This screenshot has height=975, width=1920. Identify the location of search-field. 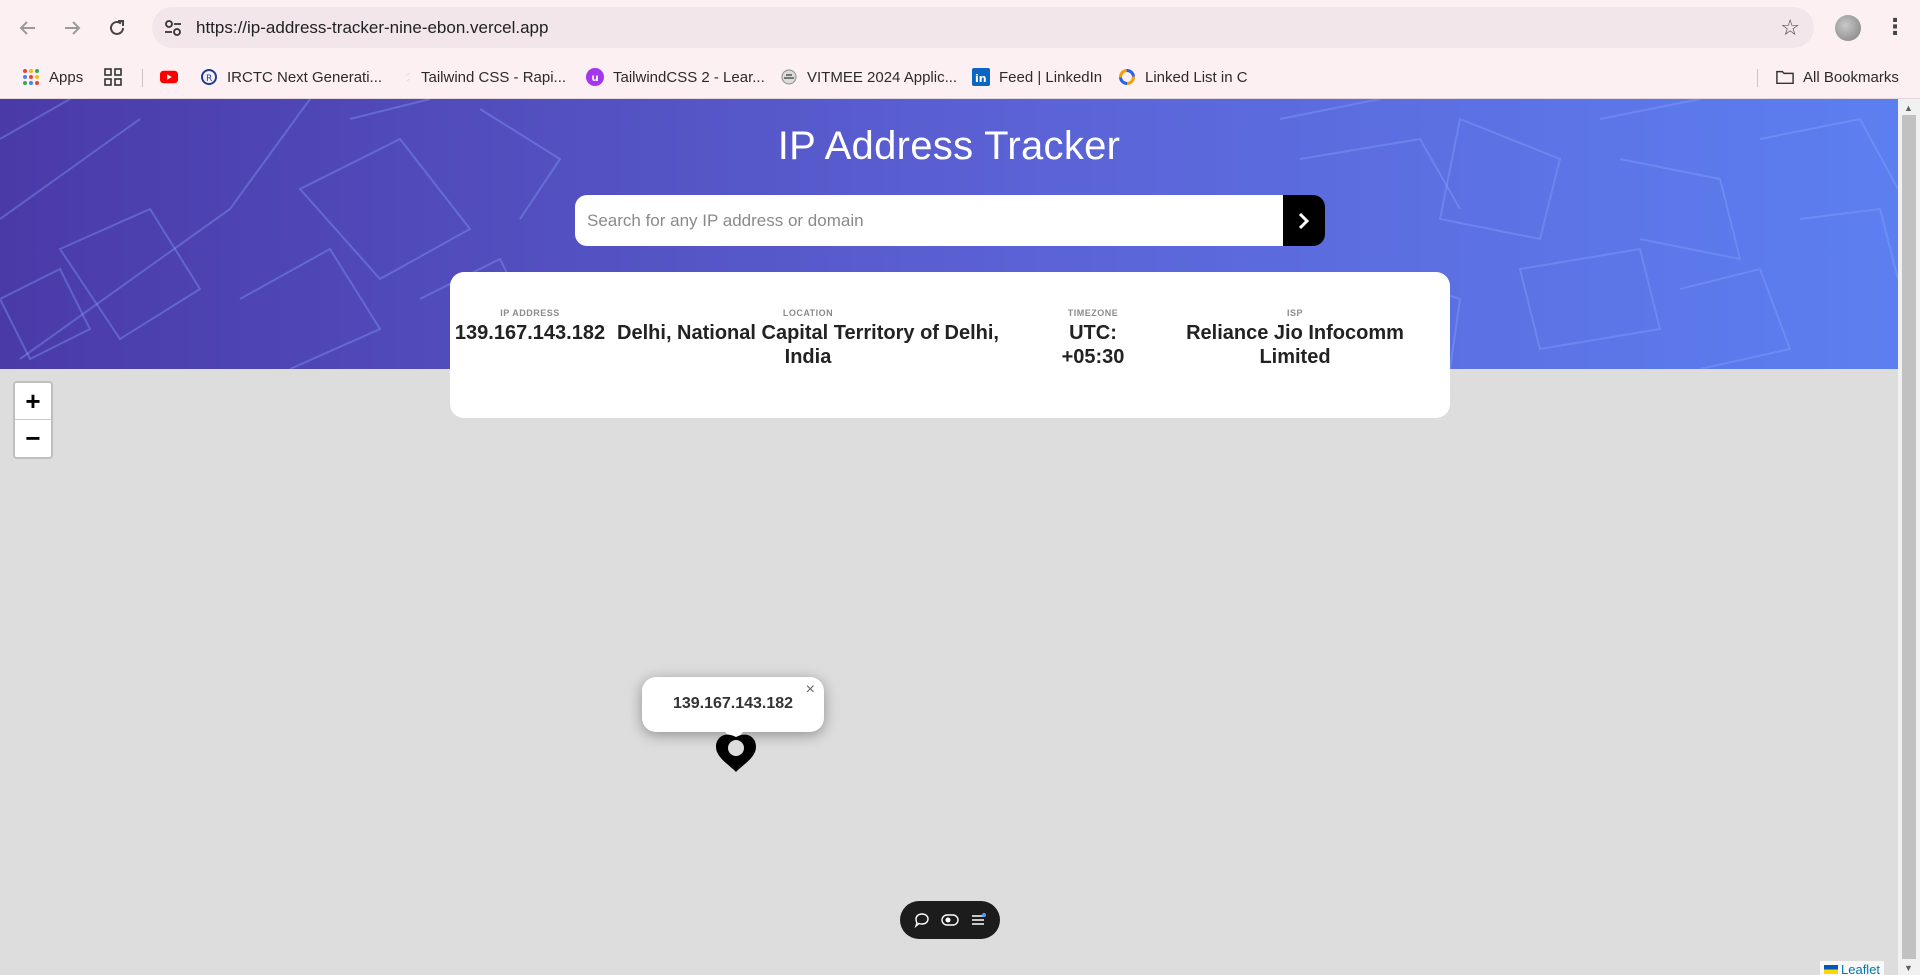
(929, 220).